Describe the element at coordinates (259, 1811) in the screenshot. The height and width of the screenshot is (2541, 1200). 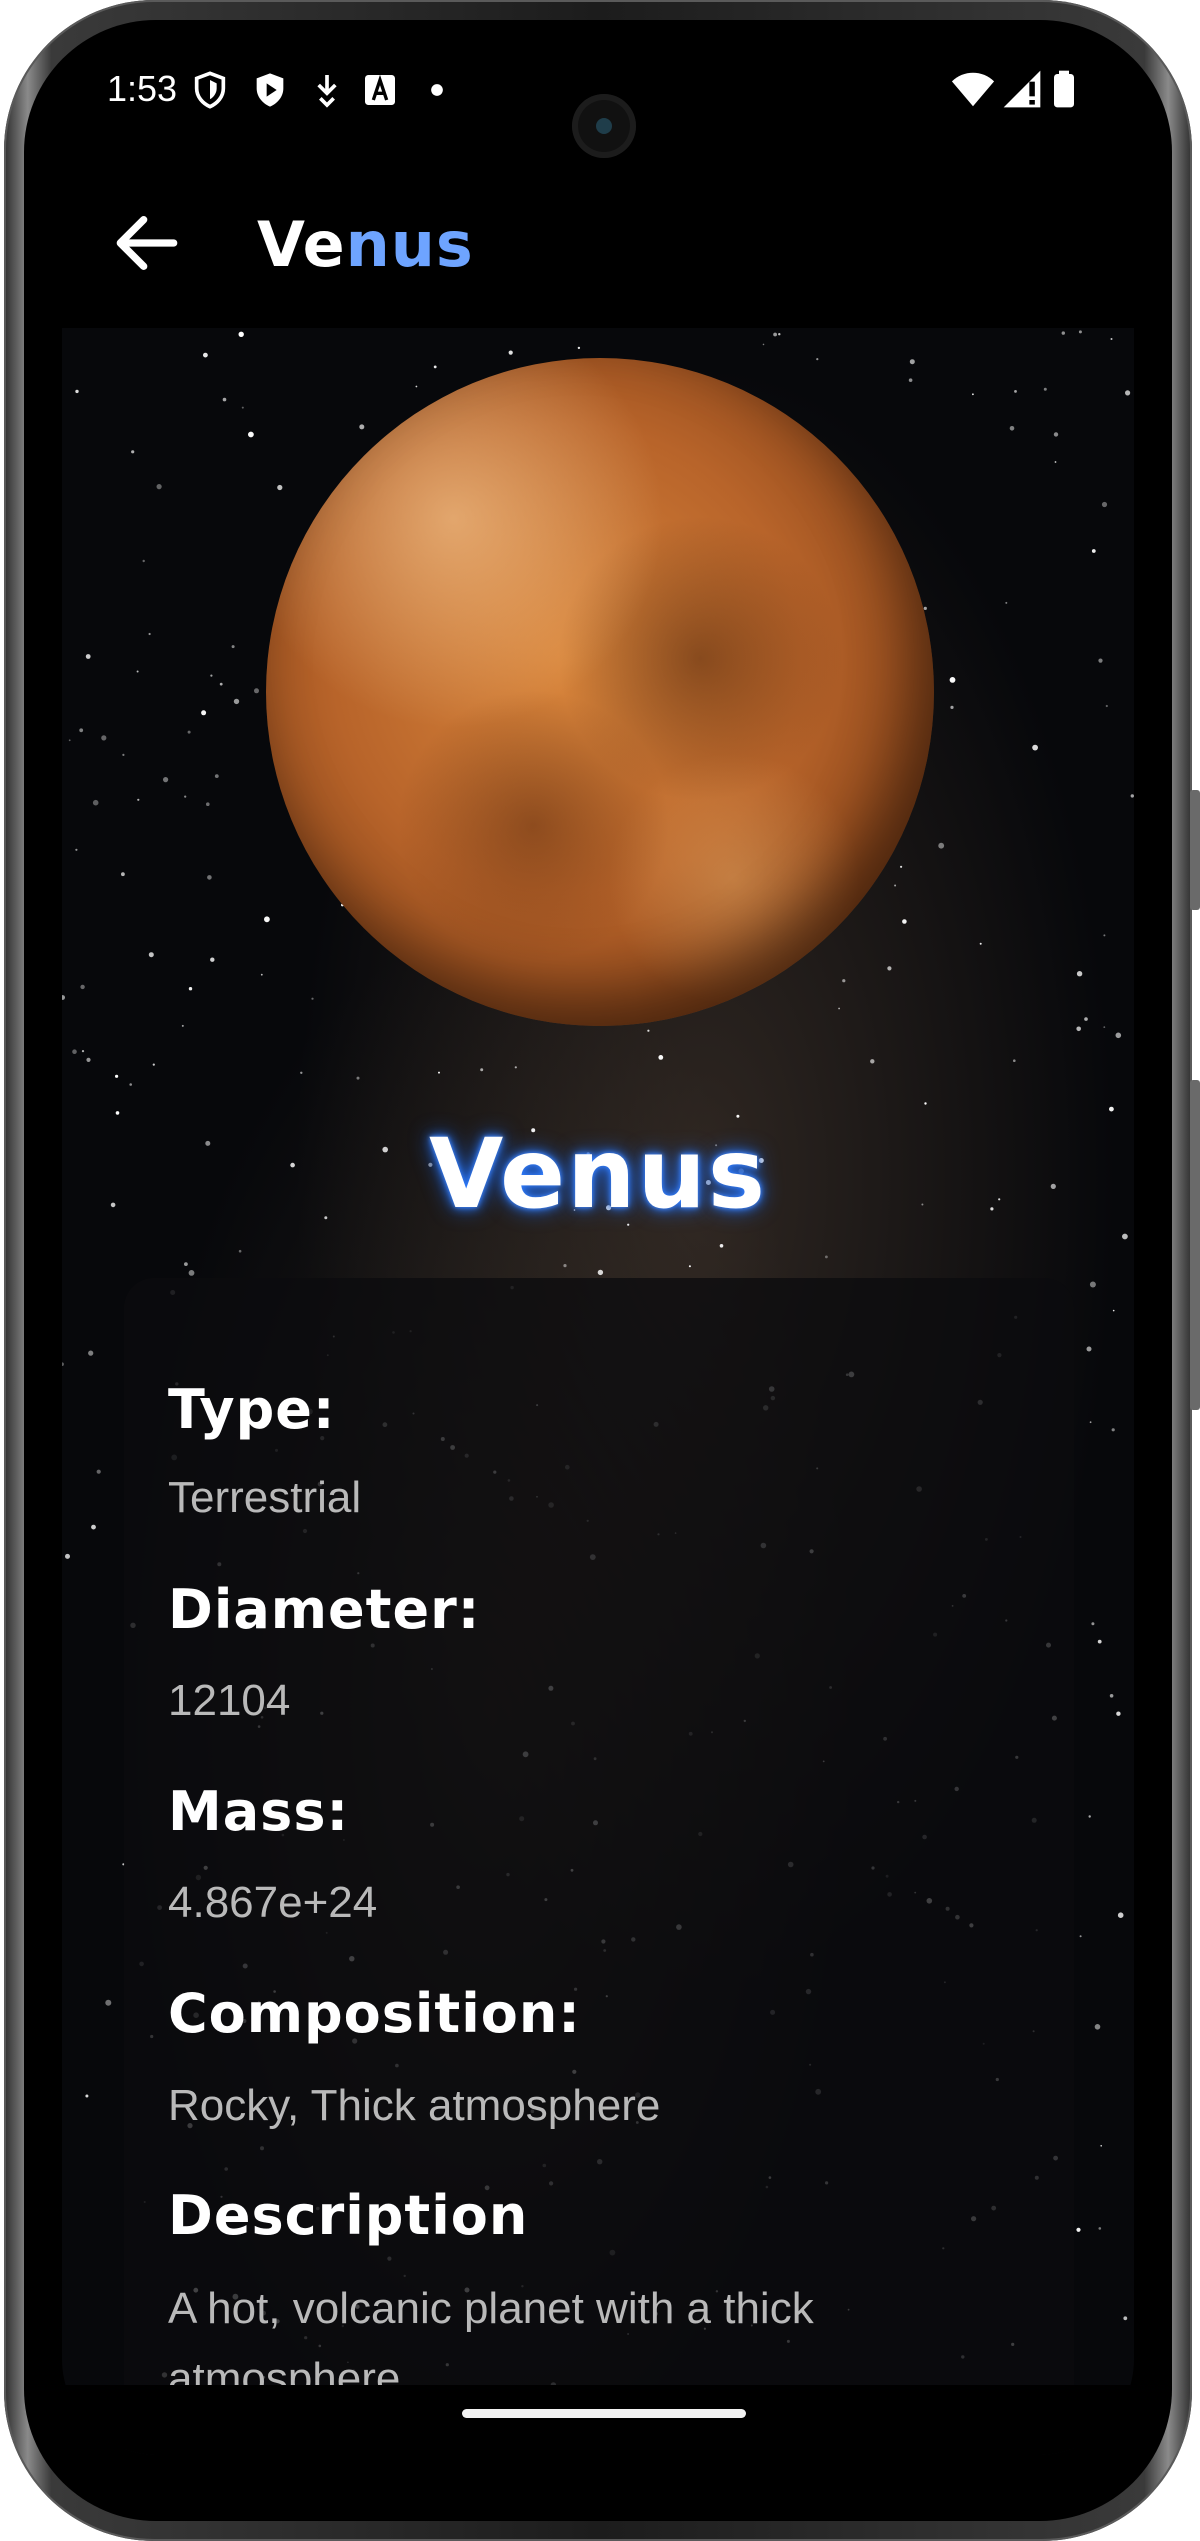
I see `mass-label: Mass:` at that location.